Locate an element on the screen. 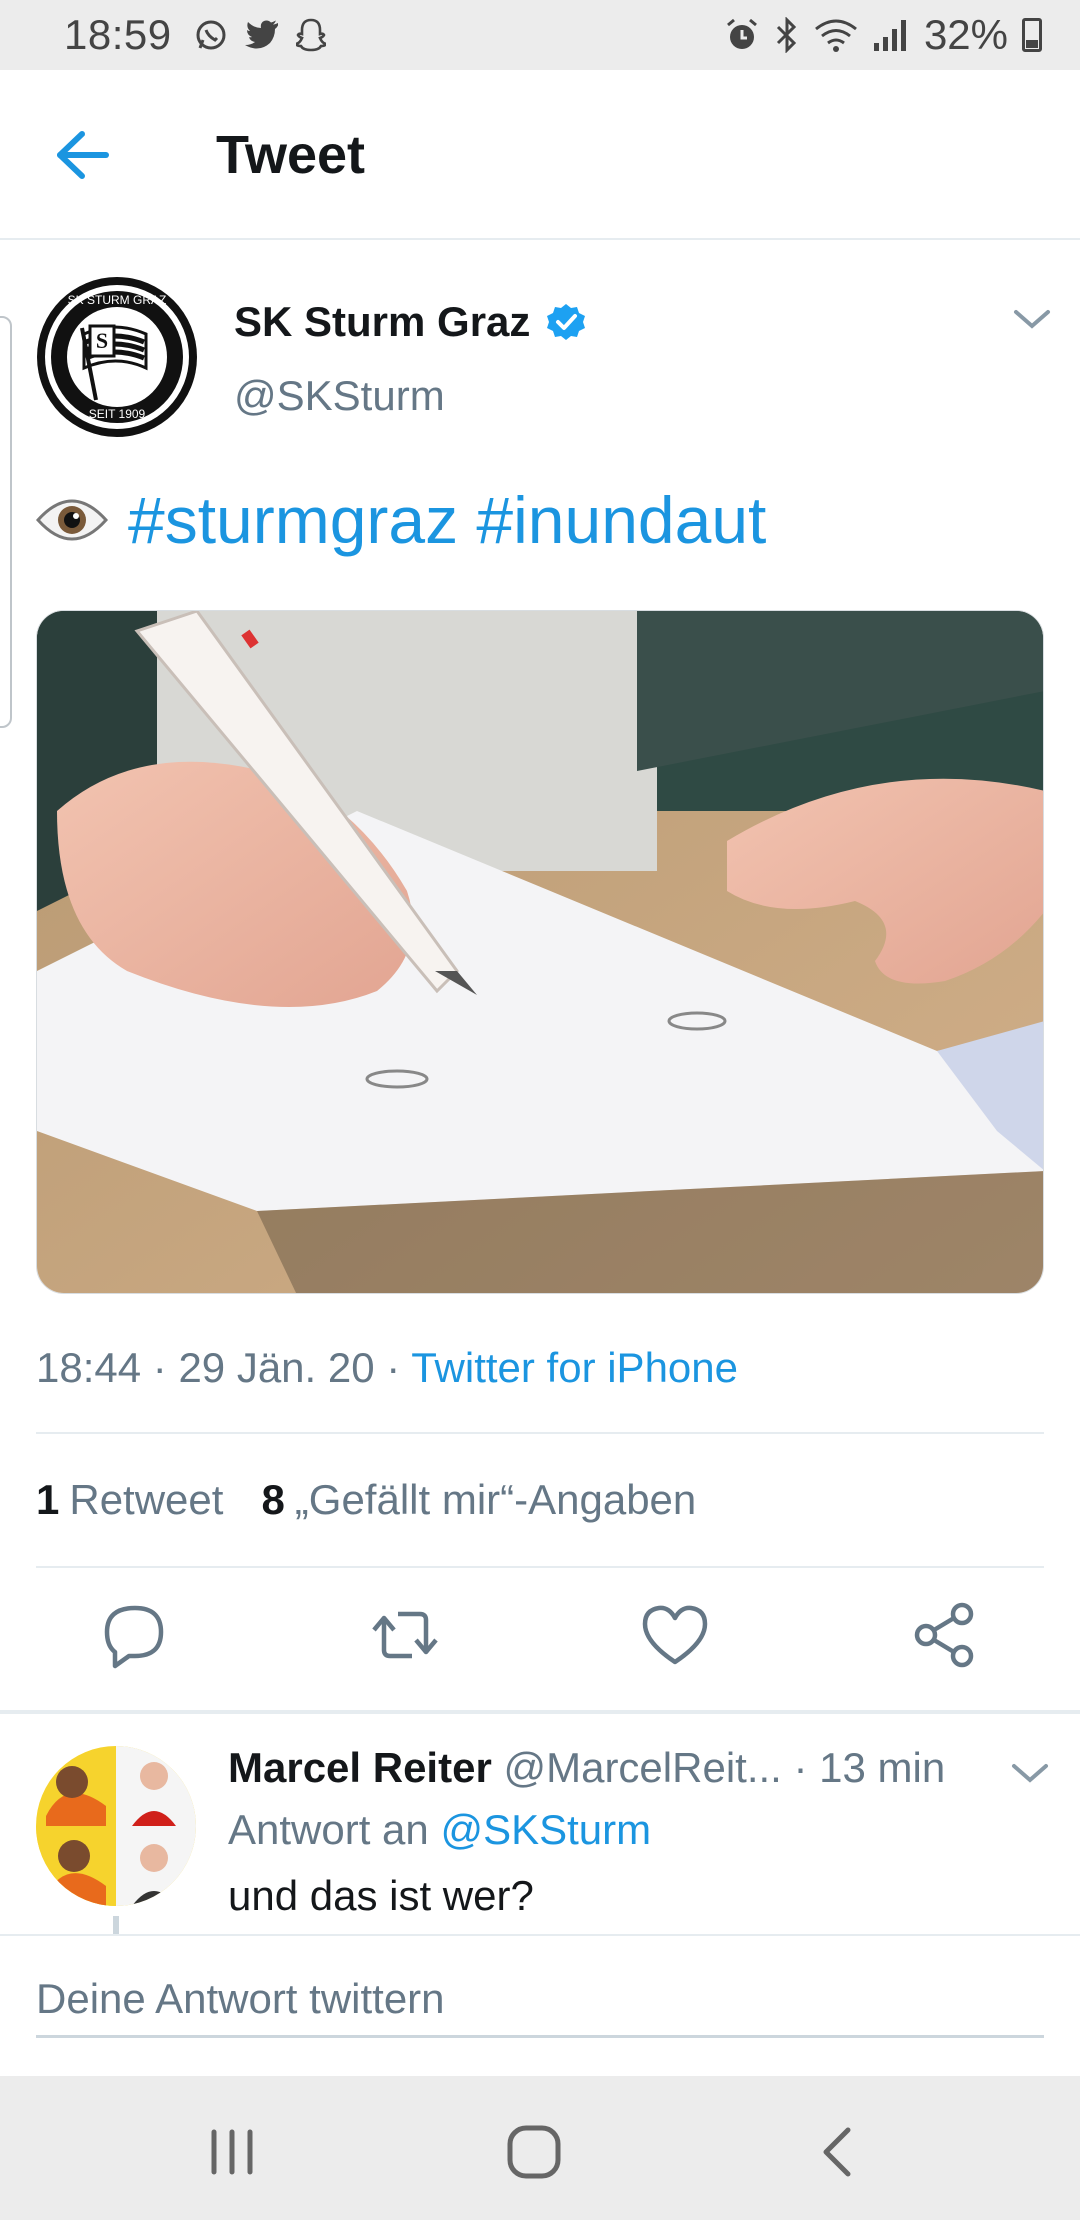 The width and height of the screenshot is (1080, 2220). reply-compose-input is located at coordinates (540, 2000).